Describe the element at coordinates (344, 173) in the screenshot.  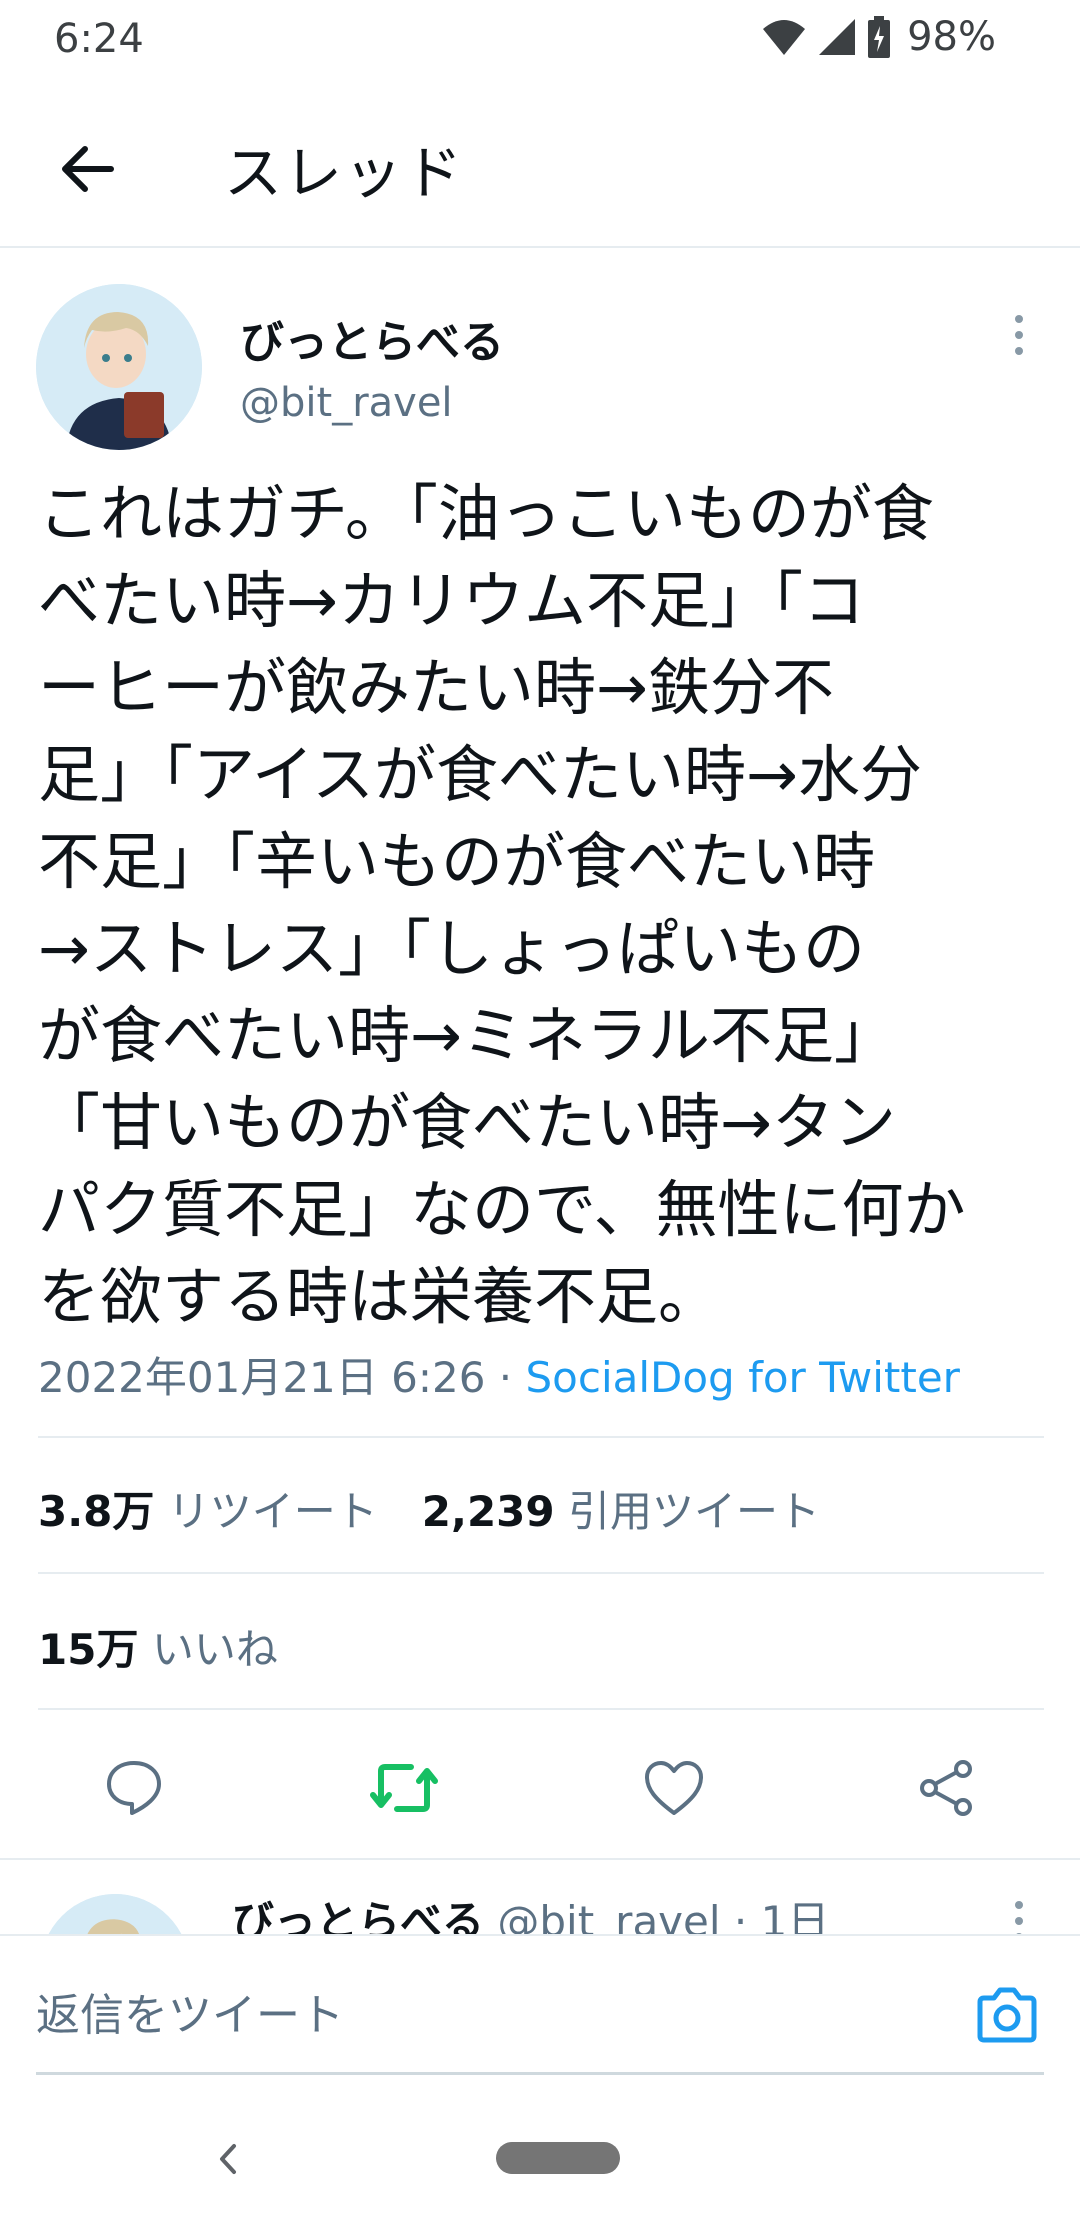
I see `page-title: スレッド` at that location.